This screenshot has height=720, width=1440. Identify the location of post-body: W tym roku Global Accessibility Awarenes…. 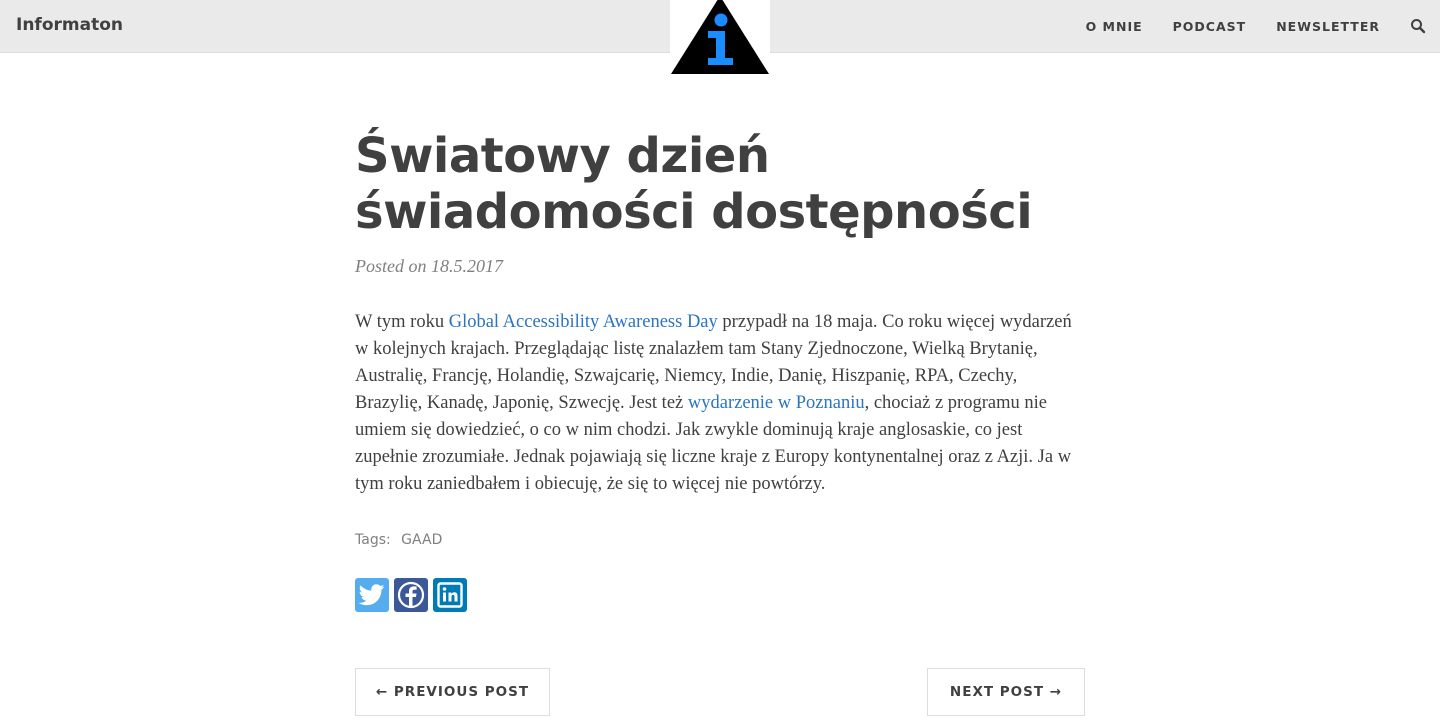
(720, 403).